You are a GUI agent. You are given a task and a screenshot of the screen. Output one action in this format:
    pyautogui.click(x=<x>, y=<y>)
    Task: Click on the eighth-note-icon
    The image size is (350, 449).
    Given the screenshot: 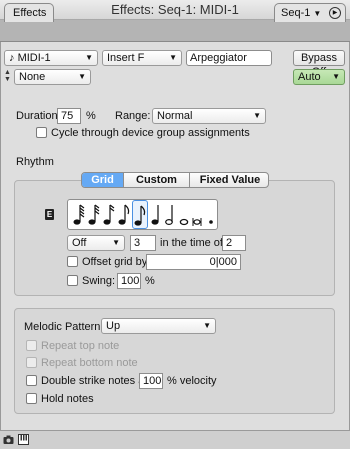 What is the action you would take?
    pyautogui.click(x=124, y=214)
    